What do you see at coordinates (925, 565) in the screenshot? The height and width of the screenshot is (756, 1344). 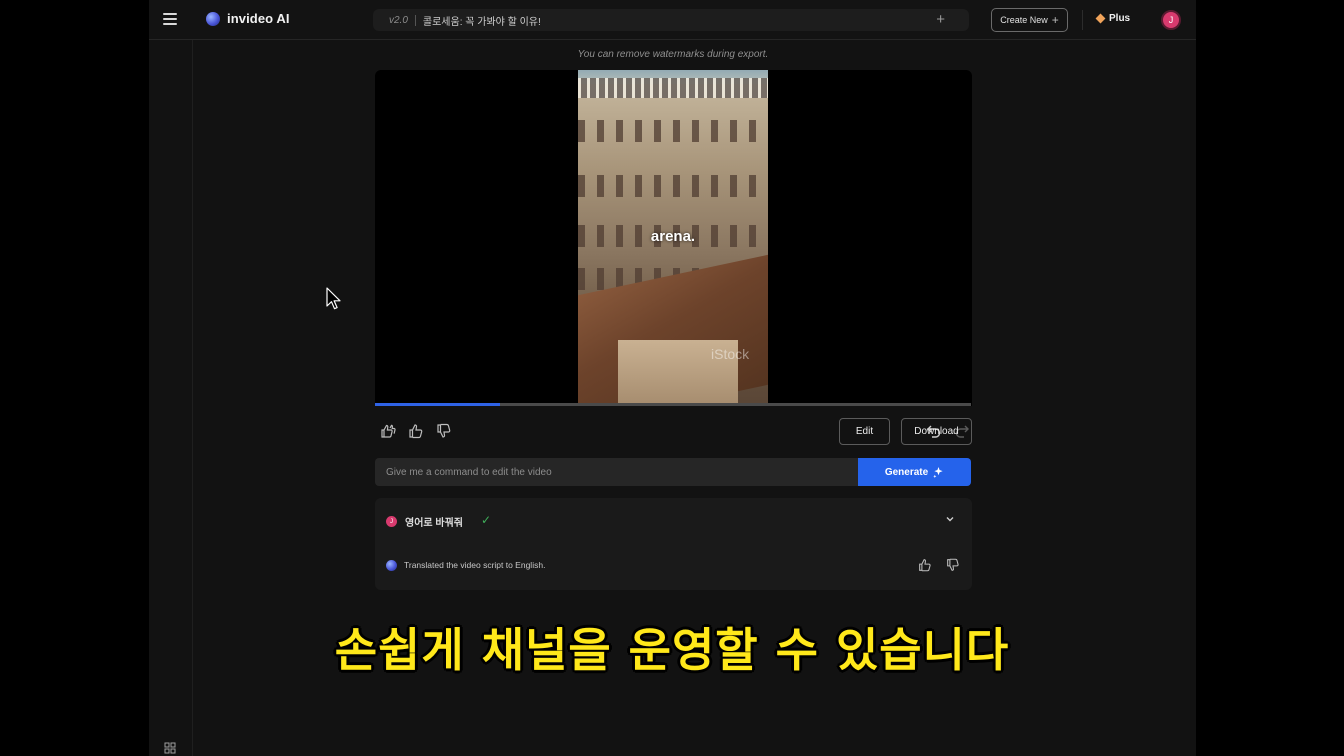 I see `thumbs-up-icon` at bounding box center [925, 565].